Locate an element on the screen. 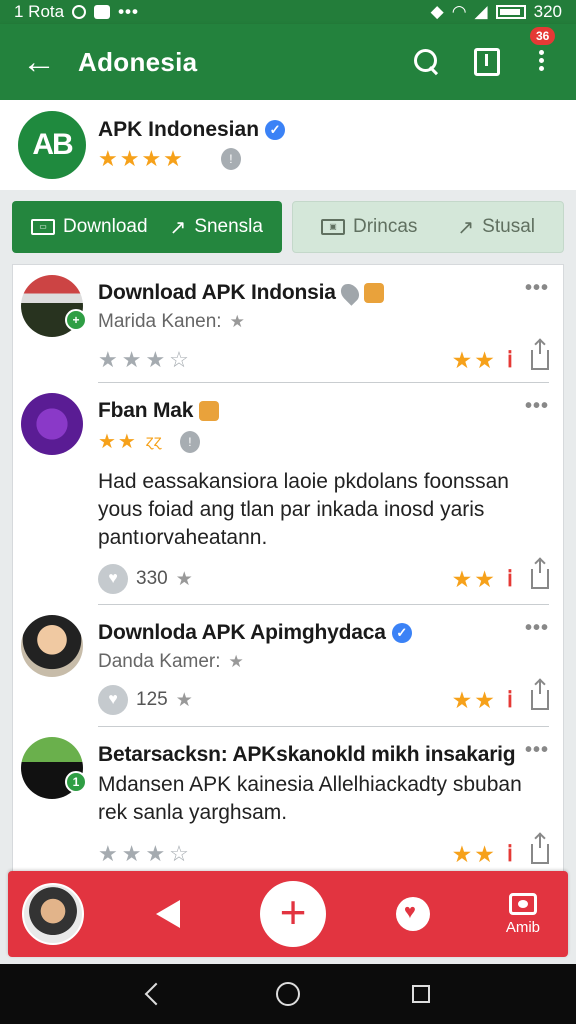  record-label: Amib is located at coordinates (522, 927).